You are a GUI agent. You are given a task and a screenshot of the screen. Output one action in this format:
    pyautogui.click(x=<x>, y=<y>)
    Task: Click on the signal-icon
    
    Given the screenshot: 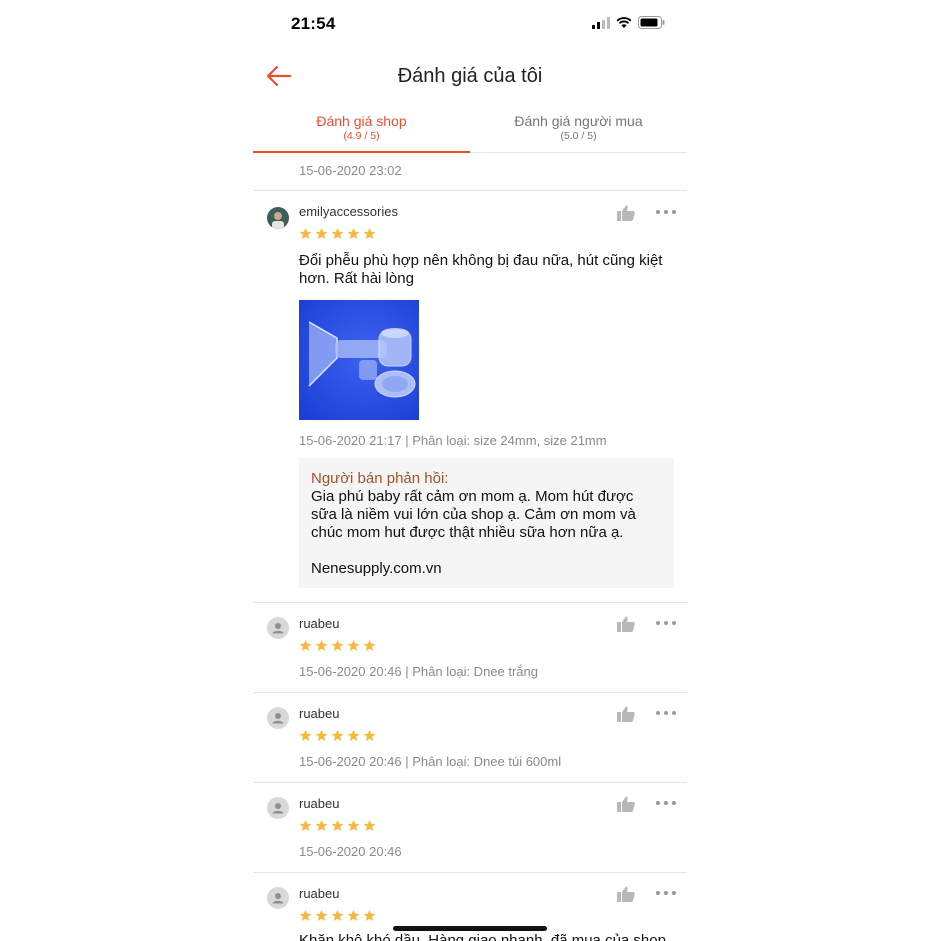 What is the action you would take?
    pyautogui.click(x=601, y=22)
    